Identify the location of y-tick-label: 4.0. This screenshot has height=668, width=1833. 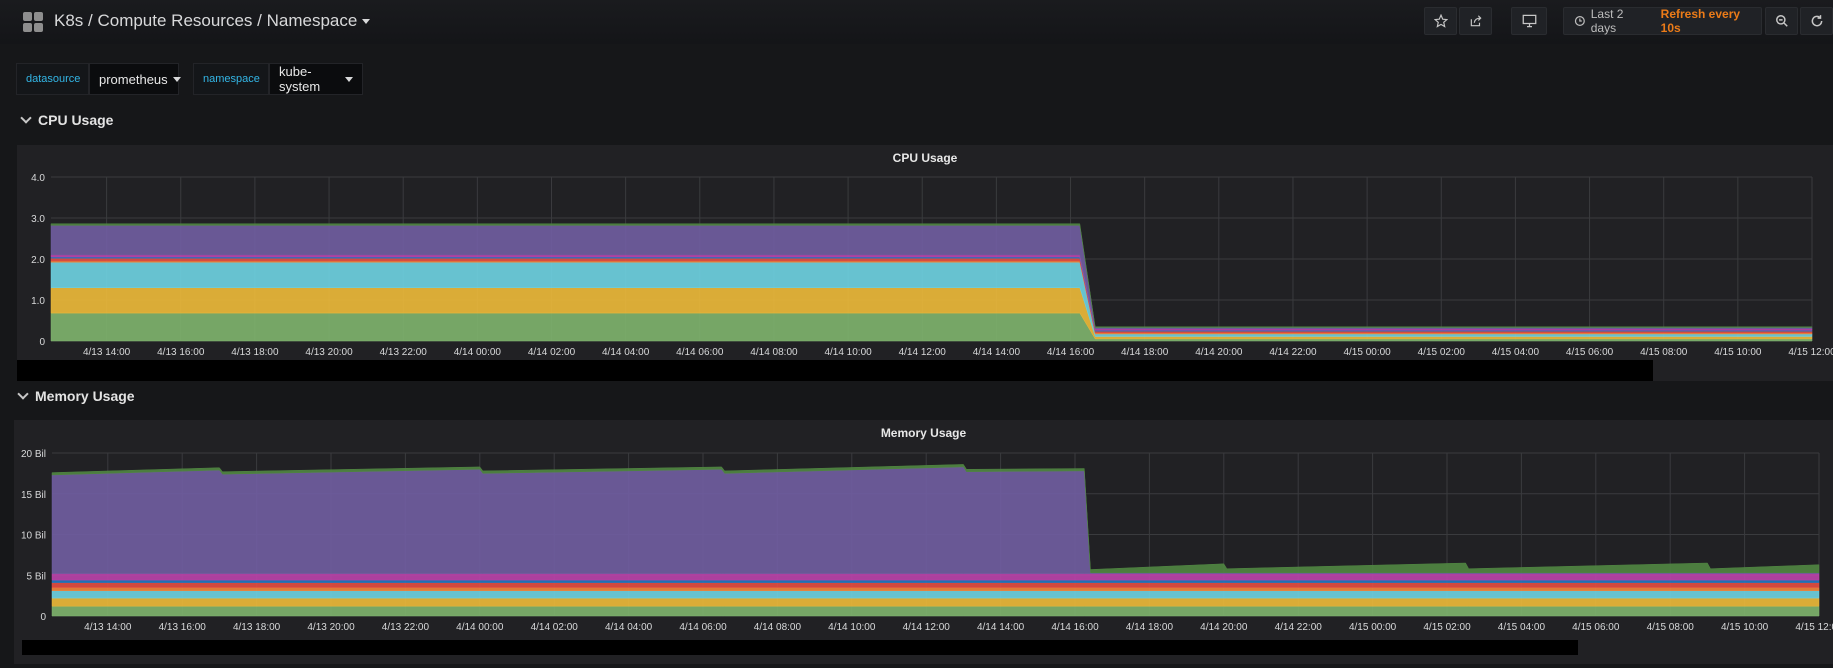
(38, 178).